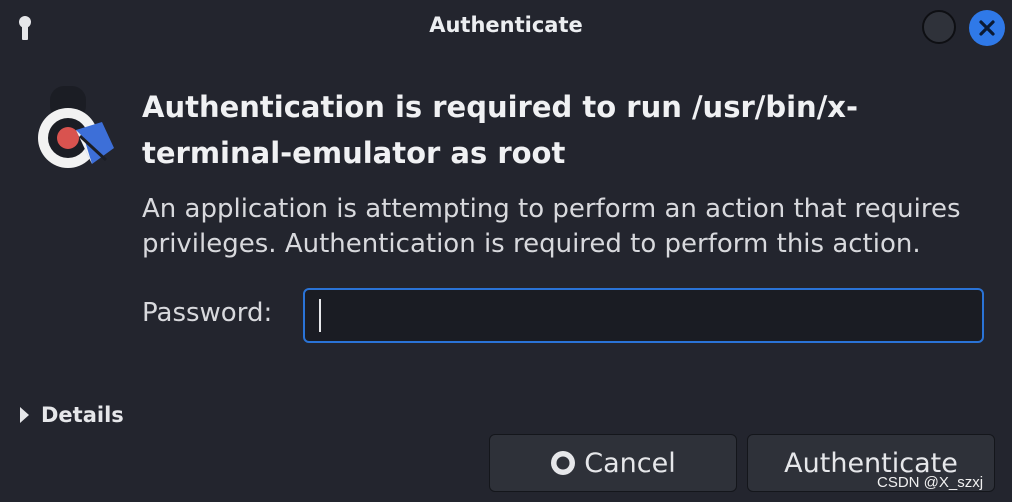 This screenshot has width=1012, height=502. Describe the element at coordinates (320, 315) in the screenshot. I see `text-caret` at that location.